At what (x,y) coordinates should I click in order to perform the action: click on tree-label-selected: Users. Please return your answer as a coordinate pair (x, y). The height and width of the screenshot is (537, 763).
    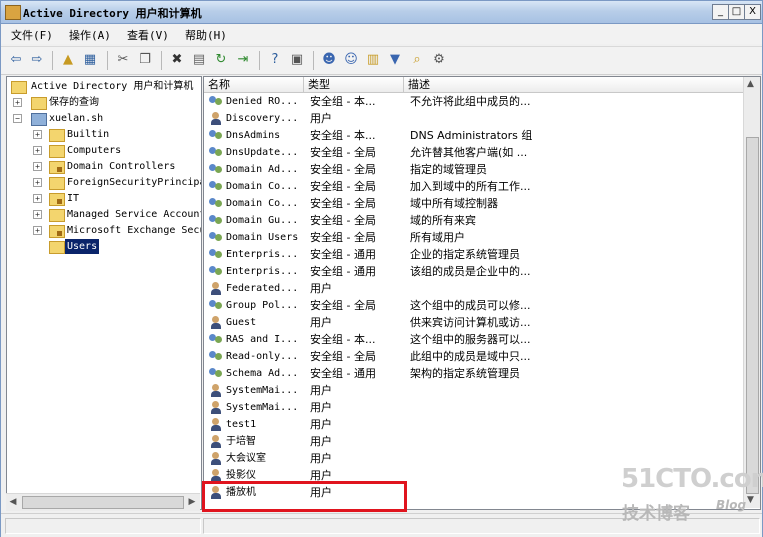
    Looking at the image, I should click on (82, 246).